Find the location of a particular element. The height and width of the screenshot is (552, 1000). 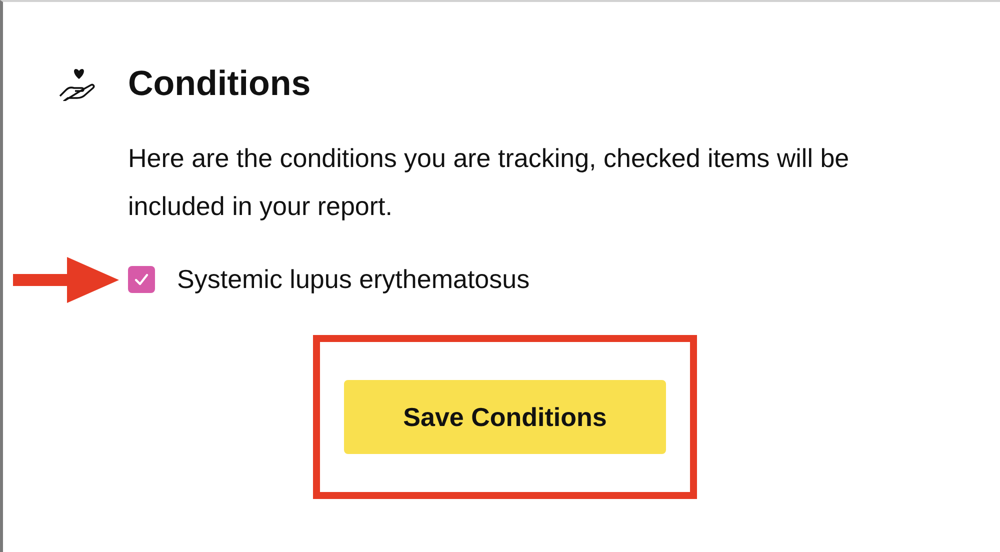

condition-checkbox is located at coordinates (141, 279).